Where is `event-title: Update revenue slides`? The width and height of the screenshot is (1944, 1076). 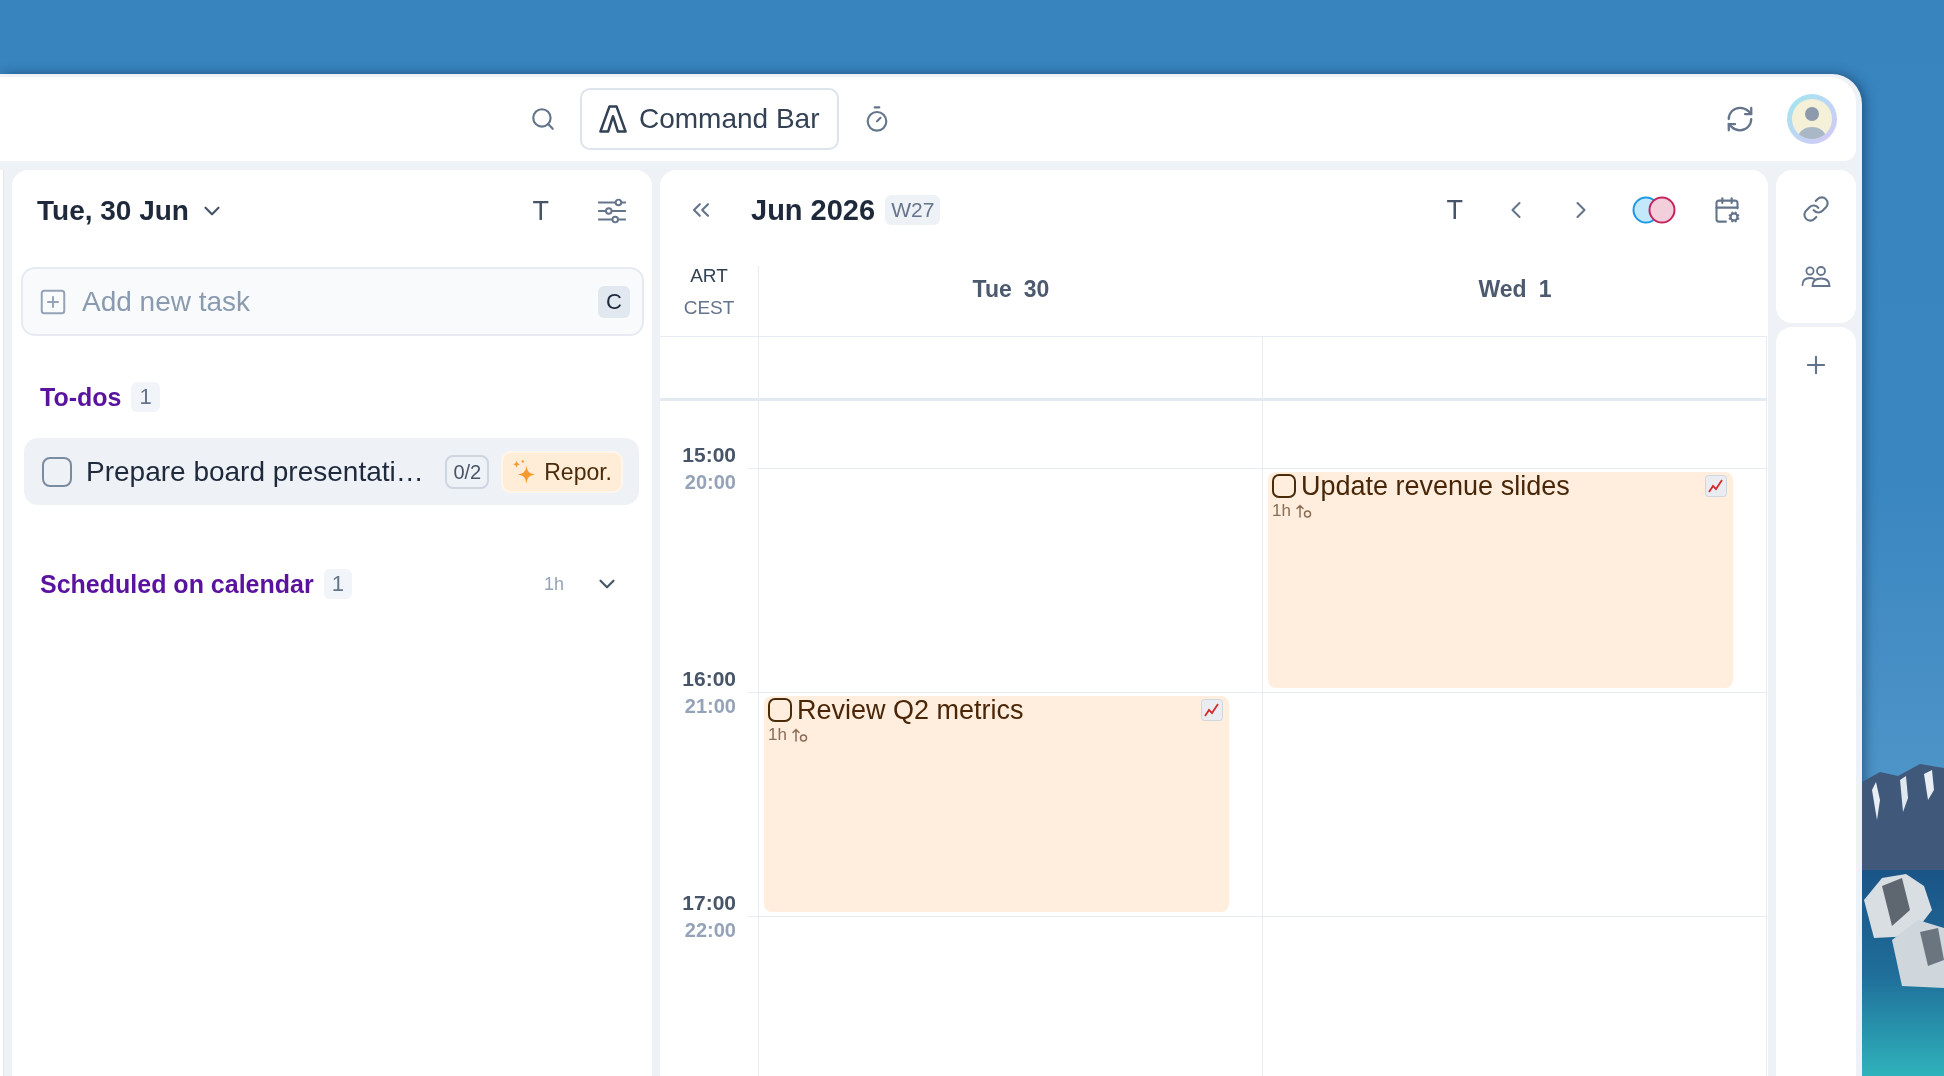
event-title: Update revenue slides is located at coordinates (1436, 486).